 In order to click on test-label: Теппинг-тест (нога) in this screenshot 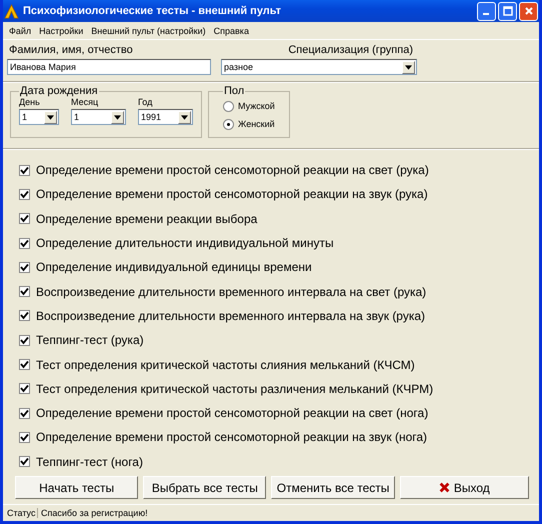, I will do `click(89, 461)`.